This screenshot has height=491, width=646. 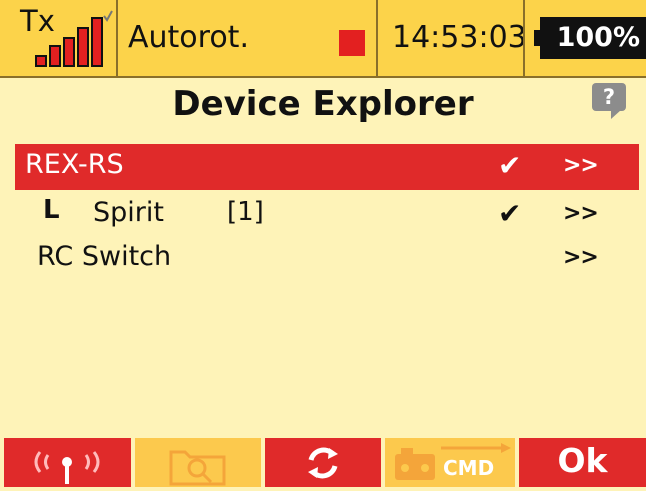 I want to click on device-name: REX-RS, so click(x=74, y=164).